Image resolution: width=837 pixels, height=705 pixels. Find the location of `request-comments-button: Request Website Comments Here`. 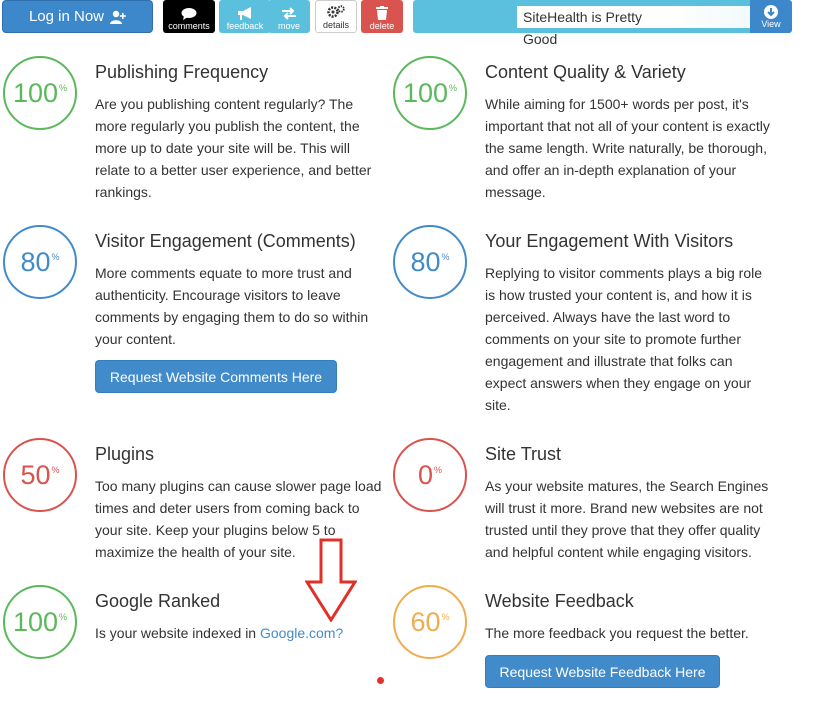

request-comments-button: Request Website Comments Here is located at coordinates (216, 376).